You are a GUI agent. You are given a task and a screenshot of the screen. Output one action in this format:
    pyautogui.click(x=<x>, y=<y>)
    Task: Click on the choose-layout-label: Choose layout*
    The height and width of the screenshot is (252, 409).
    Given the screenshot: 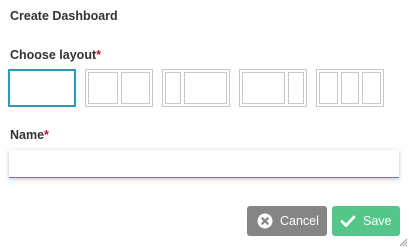 What is the action you would take?
    pyautogui.click(x=55, y=55)
    